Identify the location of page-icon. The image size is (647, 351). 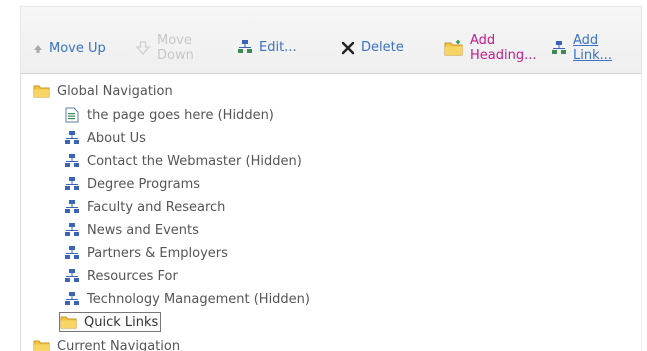
(72, 115).